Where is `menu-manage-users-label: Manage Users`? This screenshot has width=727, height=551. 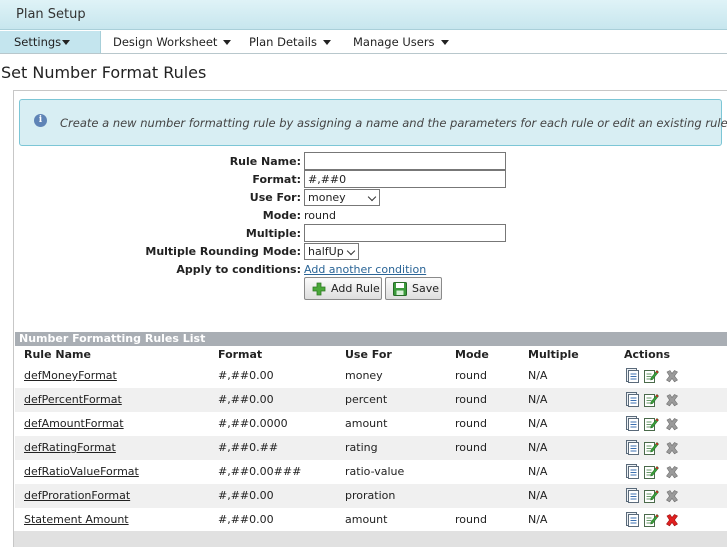
menu-manage-users-label: Manage Users is located at coordinates (394, 42).